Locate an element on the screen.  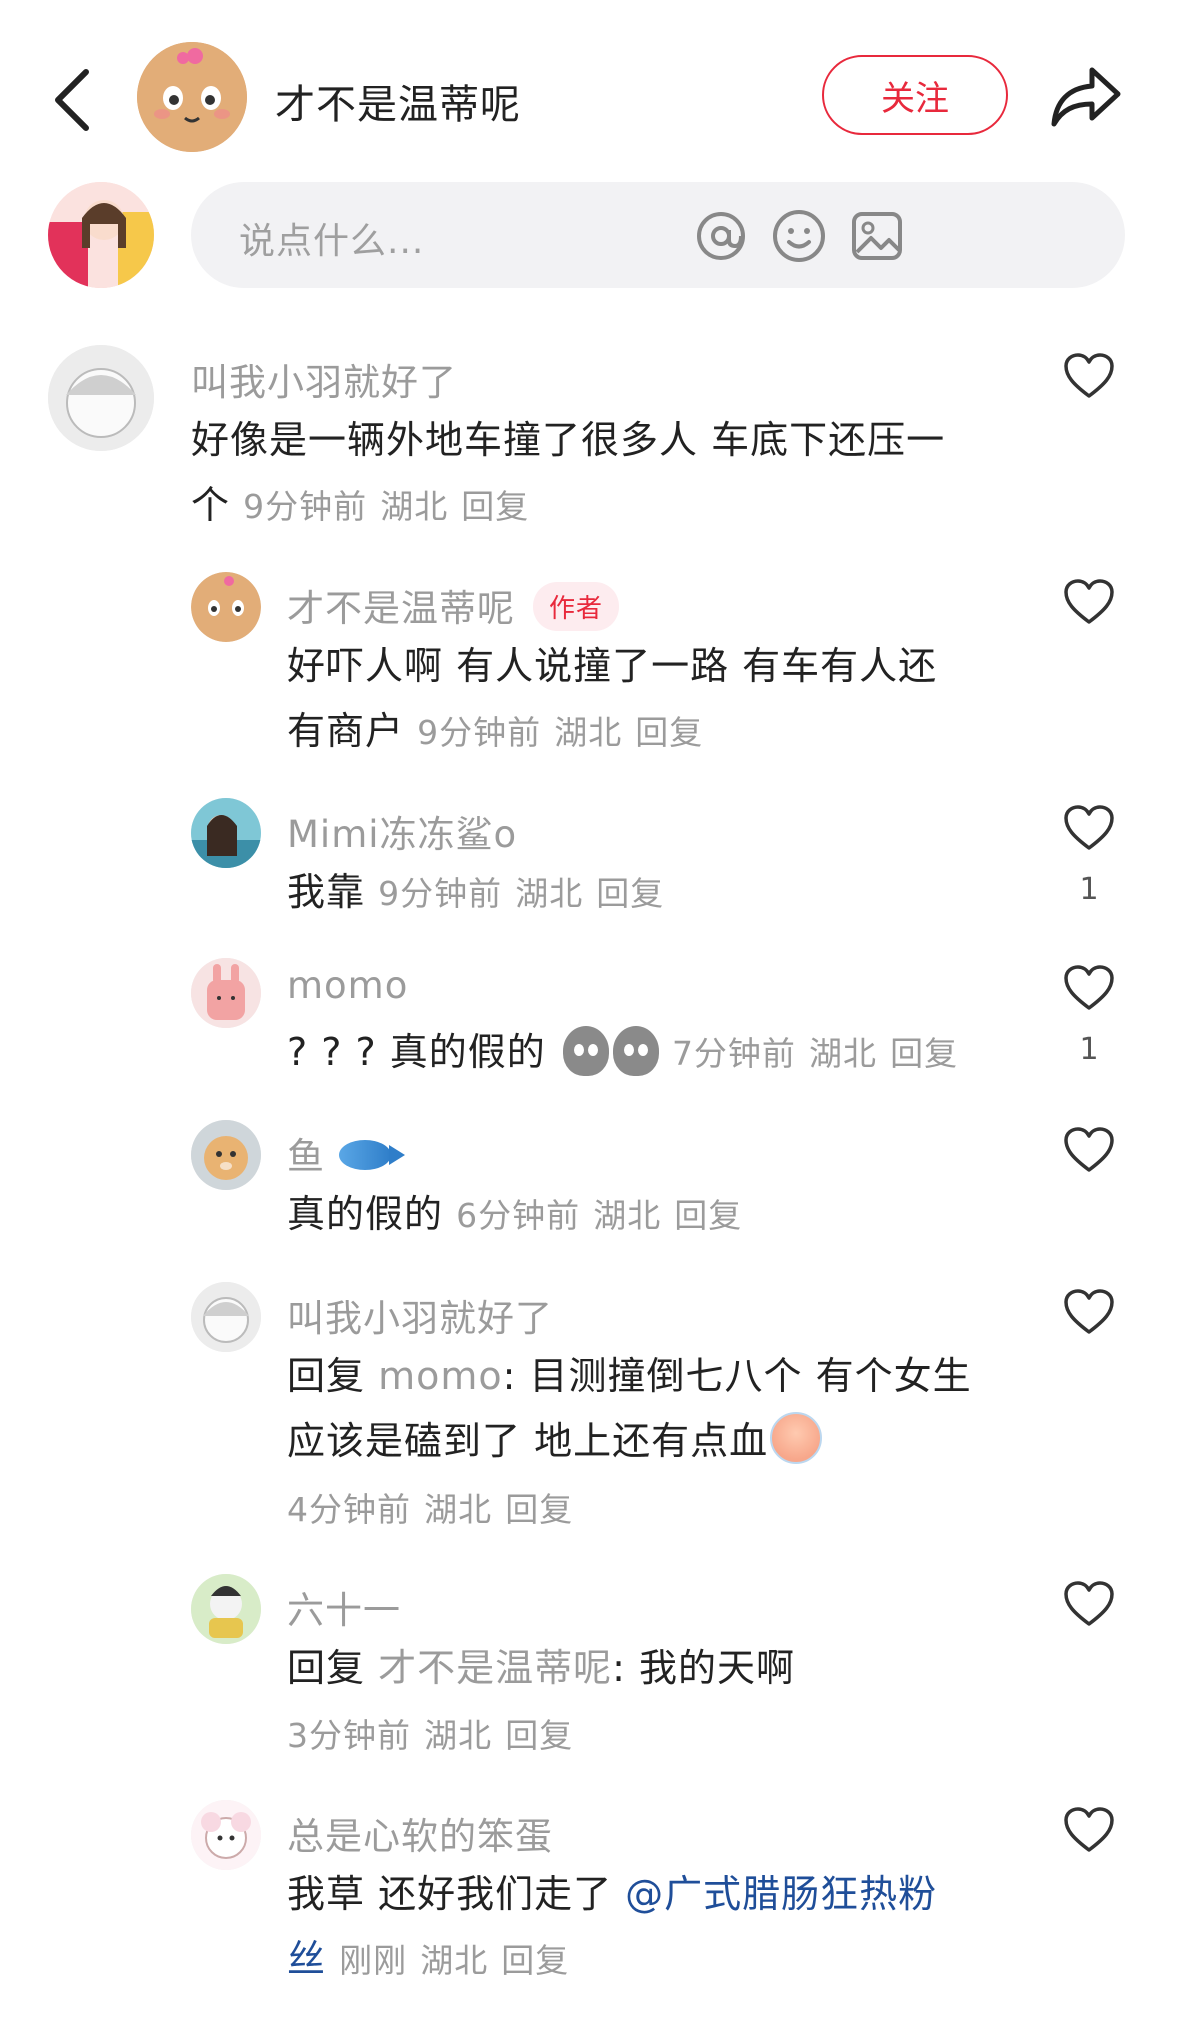
comment-username: 鱼 is located at coordinates (346, 1153).